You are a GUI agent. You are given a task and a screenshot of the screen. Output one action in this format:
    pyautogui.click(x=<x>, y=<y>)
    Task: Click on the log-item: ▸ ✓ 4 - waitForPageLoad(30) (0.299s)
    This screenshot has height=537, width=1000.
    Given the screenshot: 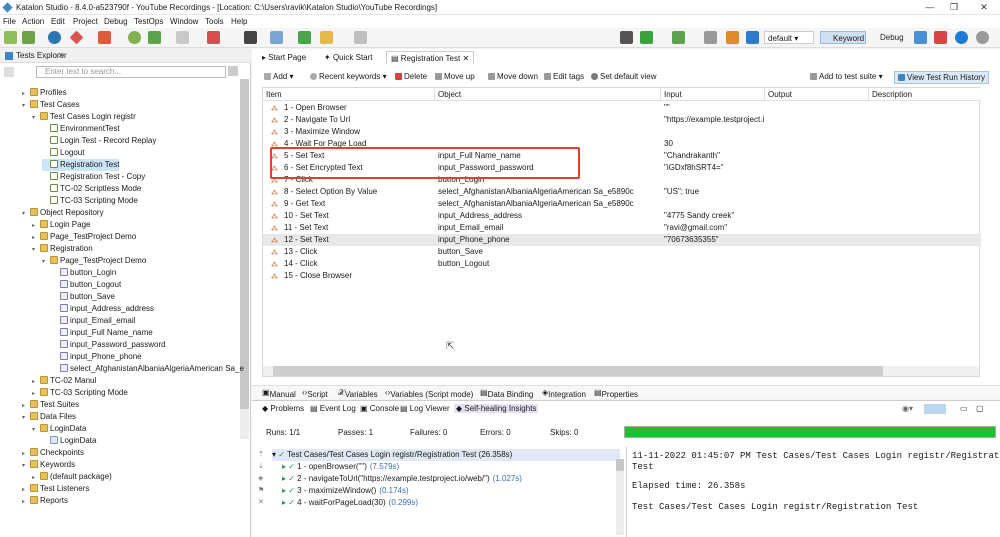 What is the action you would take?
    pyautogui.click(x=446, y=503)
    